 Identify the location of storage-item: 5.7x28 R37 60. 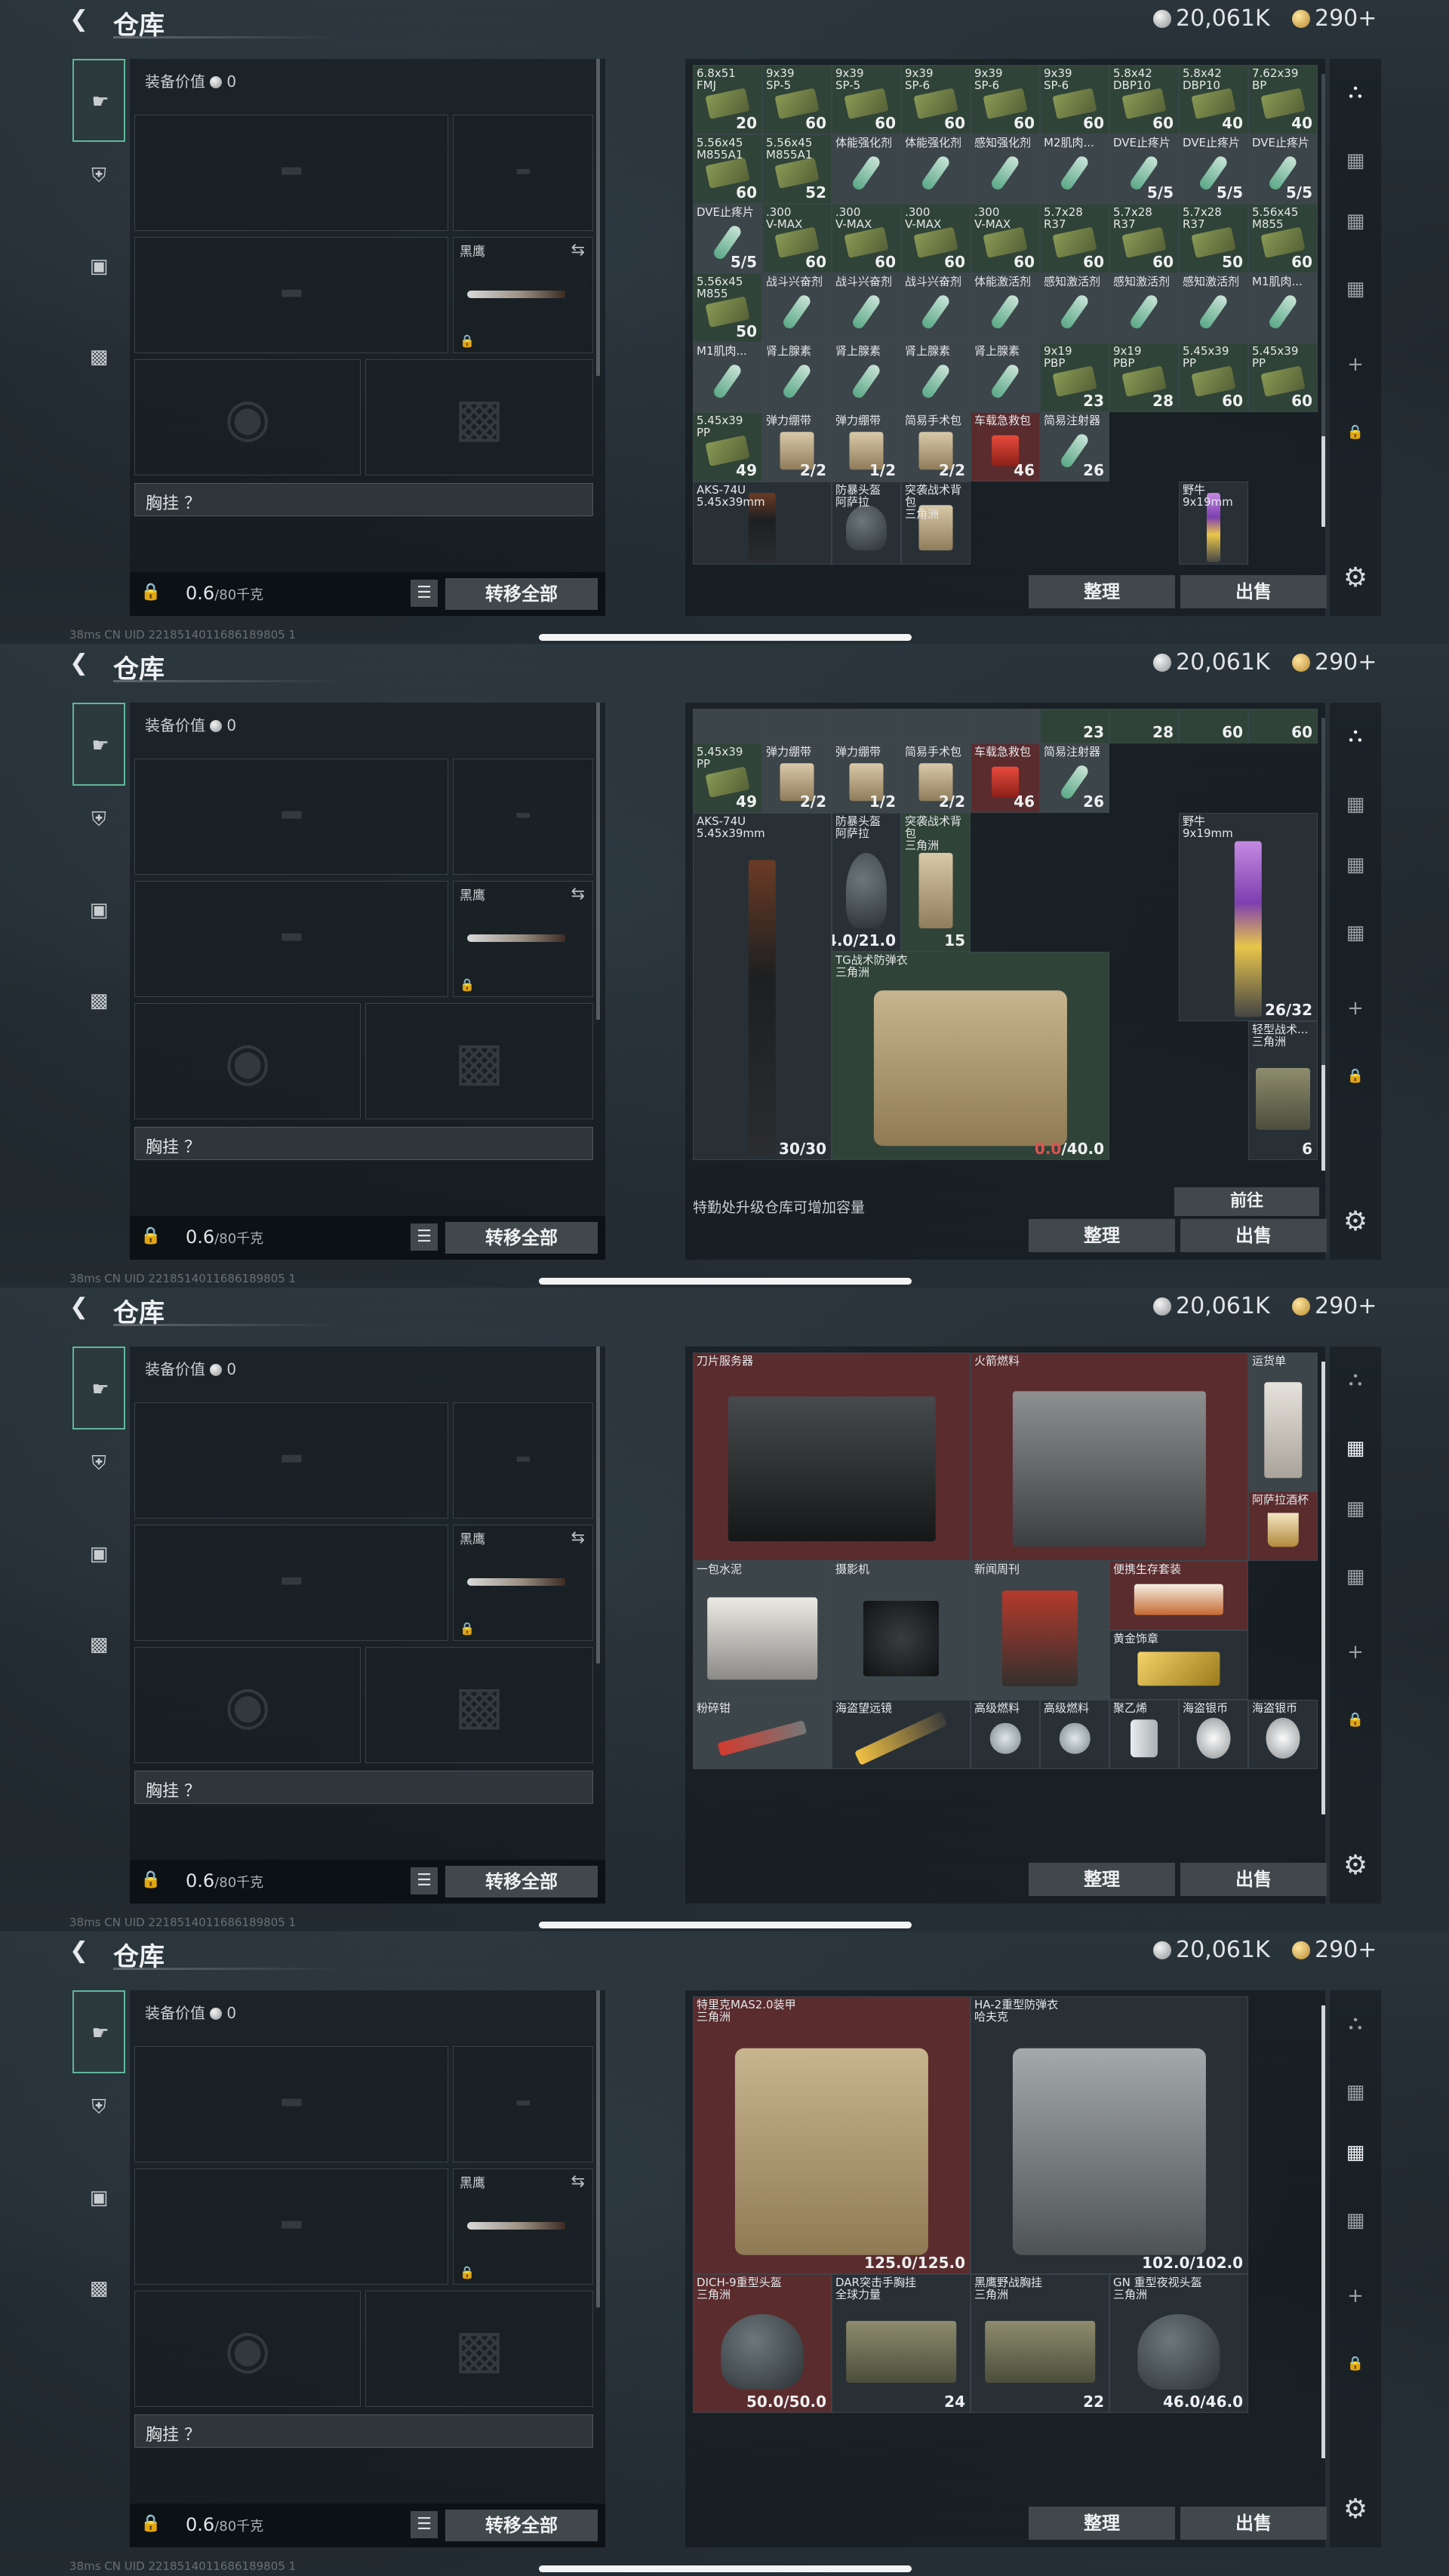
(1074, 238).